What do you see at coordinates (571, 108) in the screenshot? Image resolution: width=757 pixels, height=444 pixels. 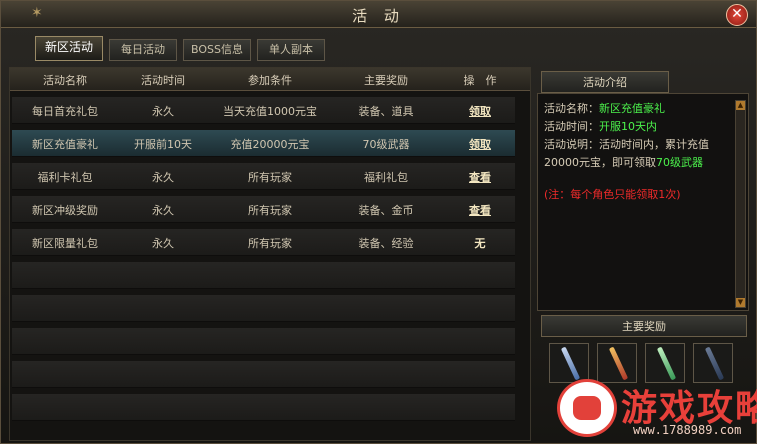 I see `intro-name-label: 活动名称：` at bounding box center [571, 108].